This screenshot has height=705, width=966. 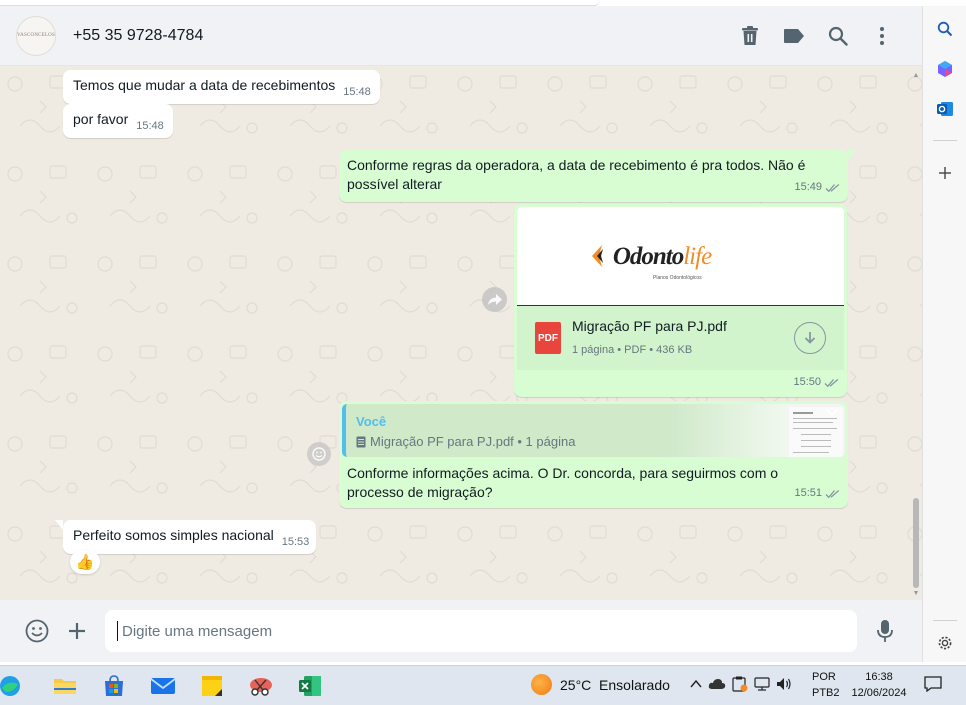 What do you see at coordinates (944, 643) in the screenshot?
I see `sidebar-settings-button` at bounding box center [944, 643].